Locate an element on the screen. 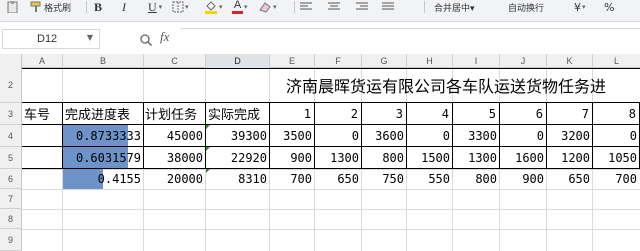 This screenshot has width=640, height=251. header-cell-week: 4 is located at coordinates (445, 113).